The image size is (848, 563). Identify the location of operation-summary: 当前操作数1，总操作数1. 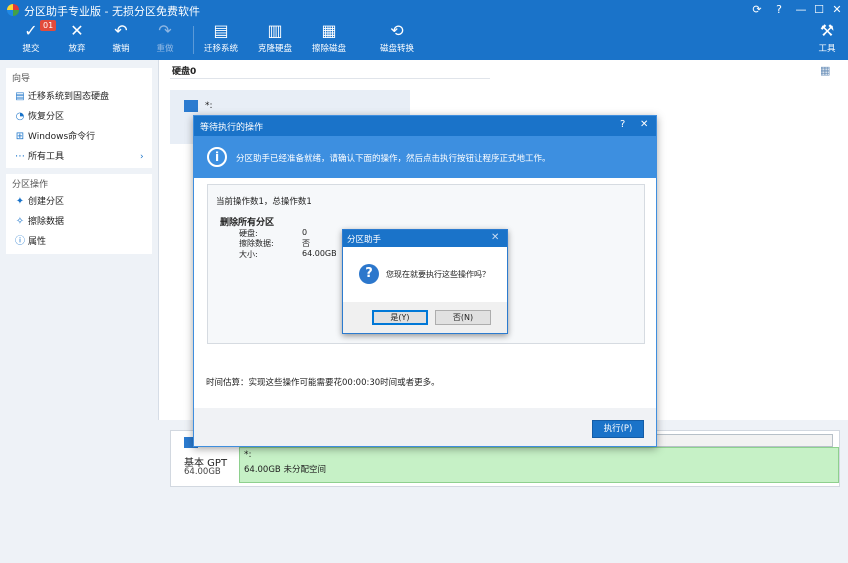
(264, 202).